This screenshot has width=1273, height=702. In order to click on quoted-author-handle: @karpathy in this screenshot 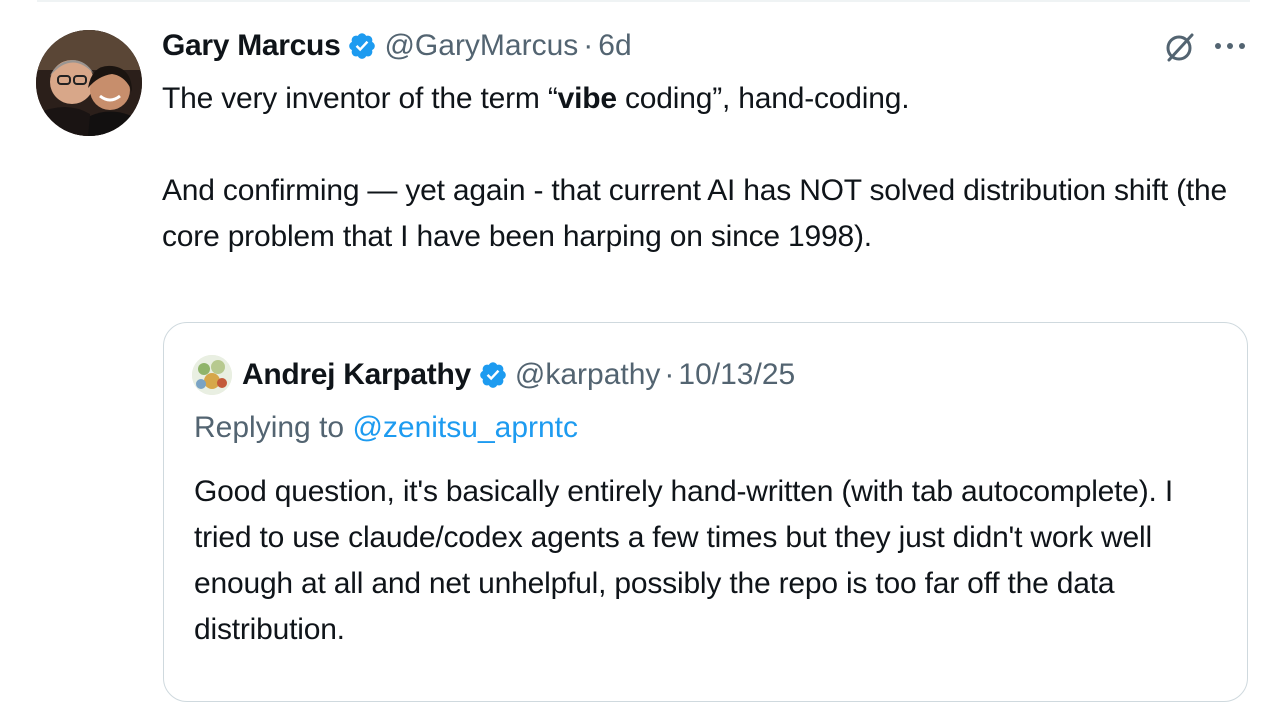, I will do `click(588, 375)`.